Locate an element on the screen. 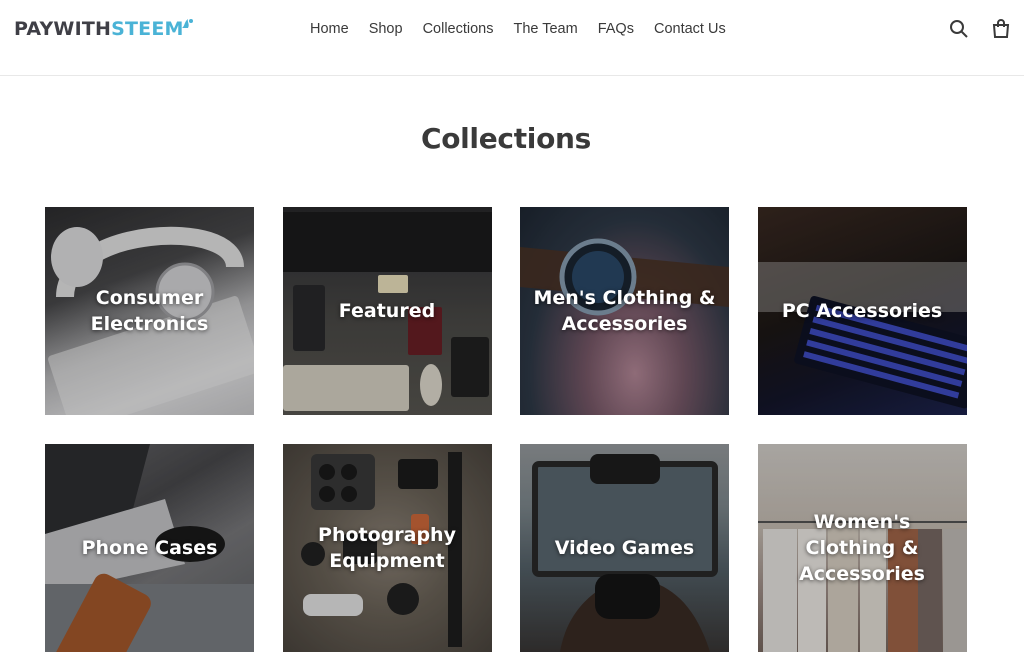 The width and height of the screenshot is (1024, 671). site-logo: PAYWITH STEEM is located at coordinates (104, 29).